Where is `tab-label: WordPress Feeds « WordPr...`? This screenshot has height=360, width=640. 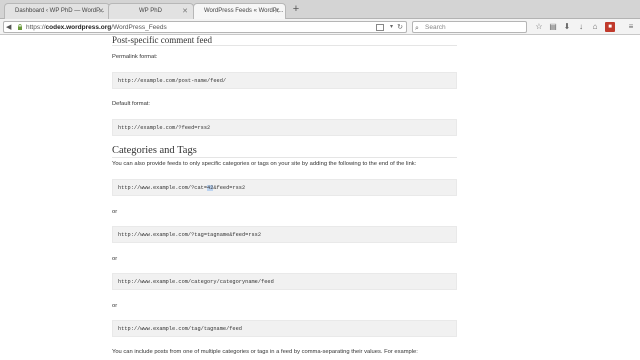 tab-label: WordPress Feeds « WordPr... is located at coordinates (244, 11).